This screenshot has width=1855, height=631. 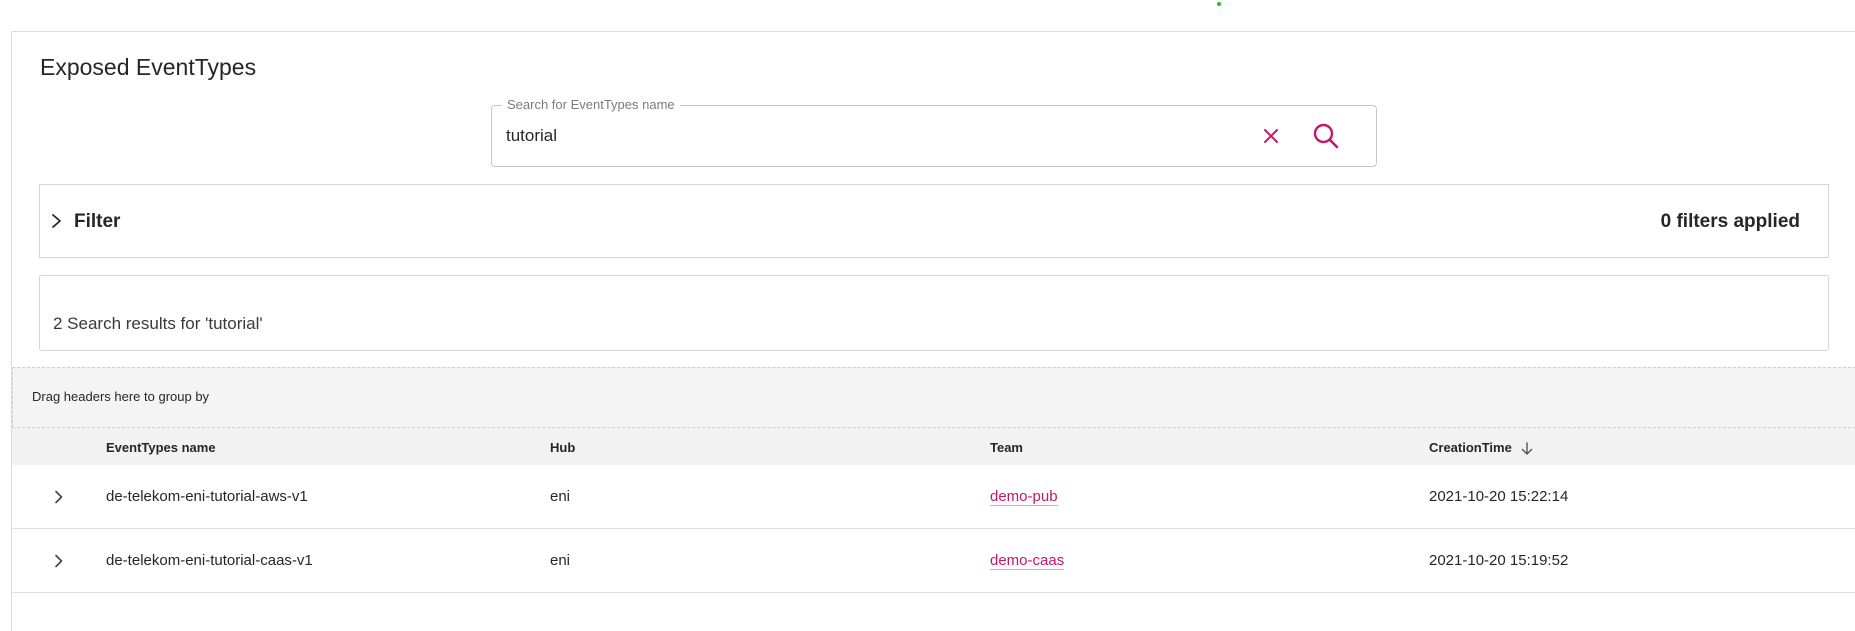 What do you see at coordinates (1499, 496) in the screenshot?
I see `creation-time-cell: 2021-10-20 15:22:14` at bounding box center [1499, 496].